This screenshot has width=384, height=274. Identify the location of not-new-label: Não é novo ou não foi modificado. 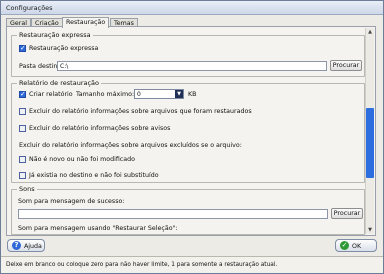
(82, 159).